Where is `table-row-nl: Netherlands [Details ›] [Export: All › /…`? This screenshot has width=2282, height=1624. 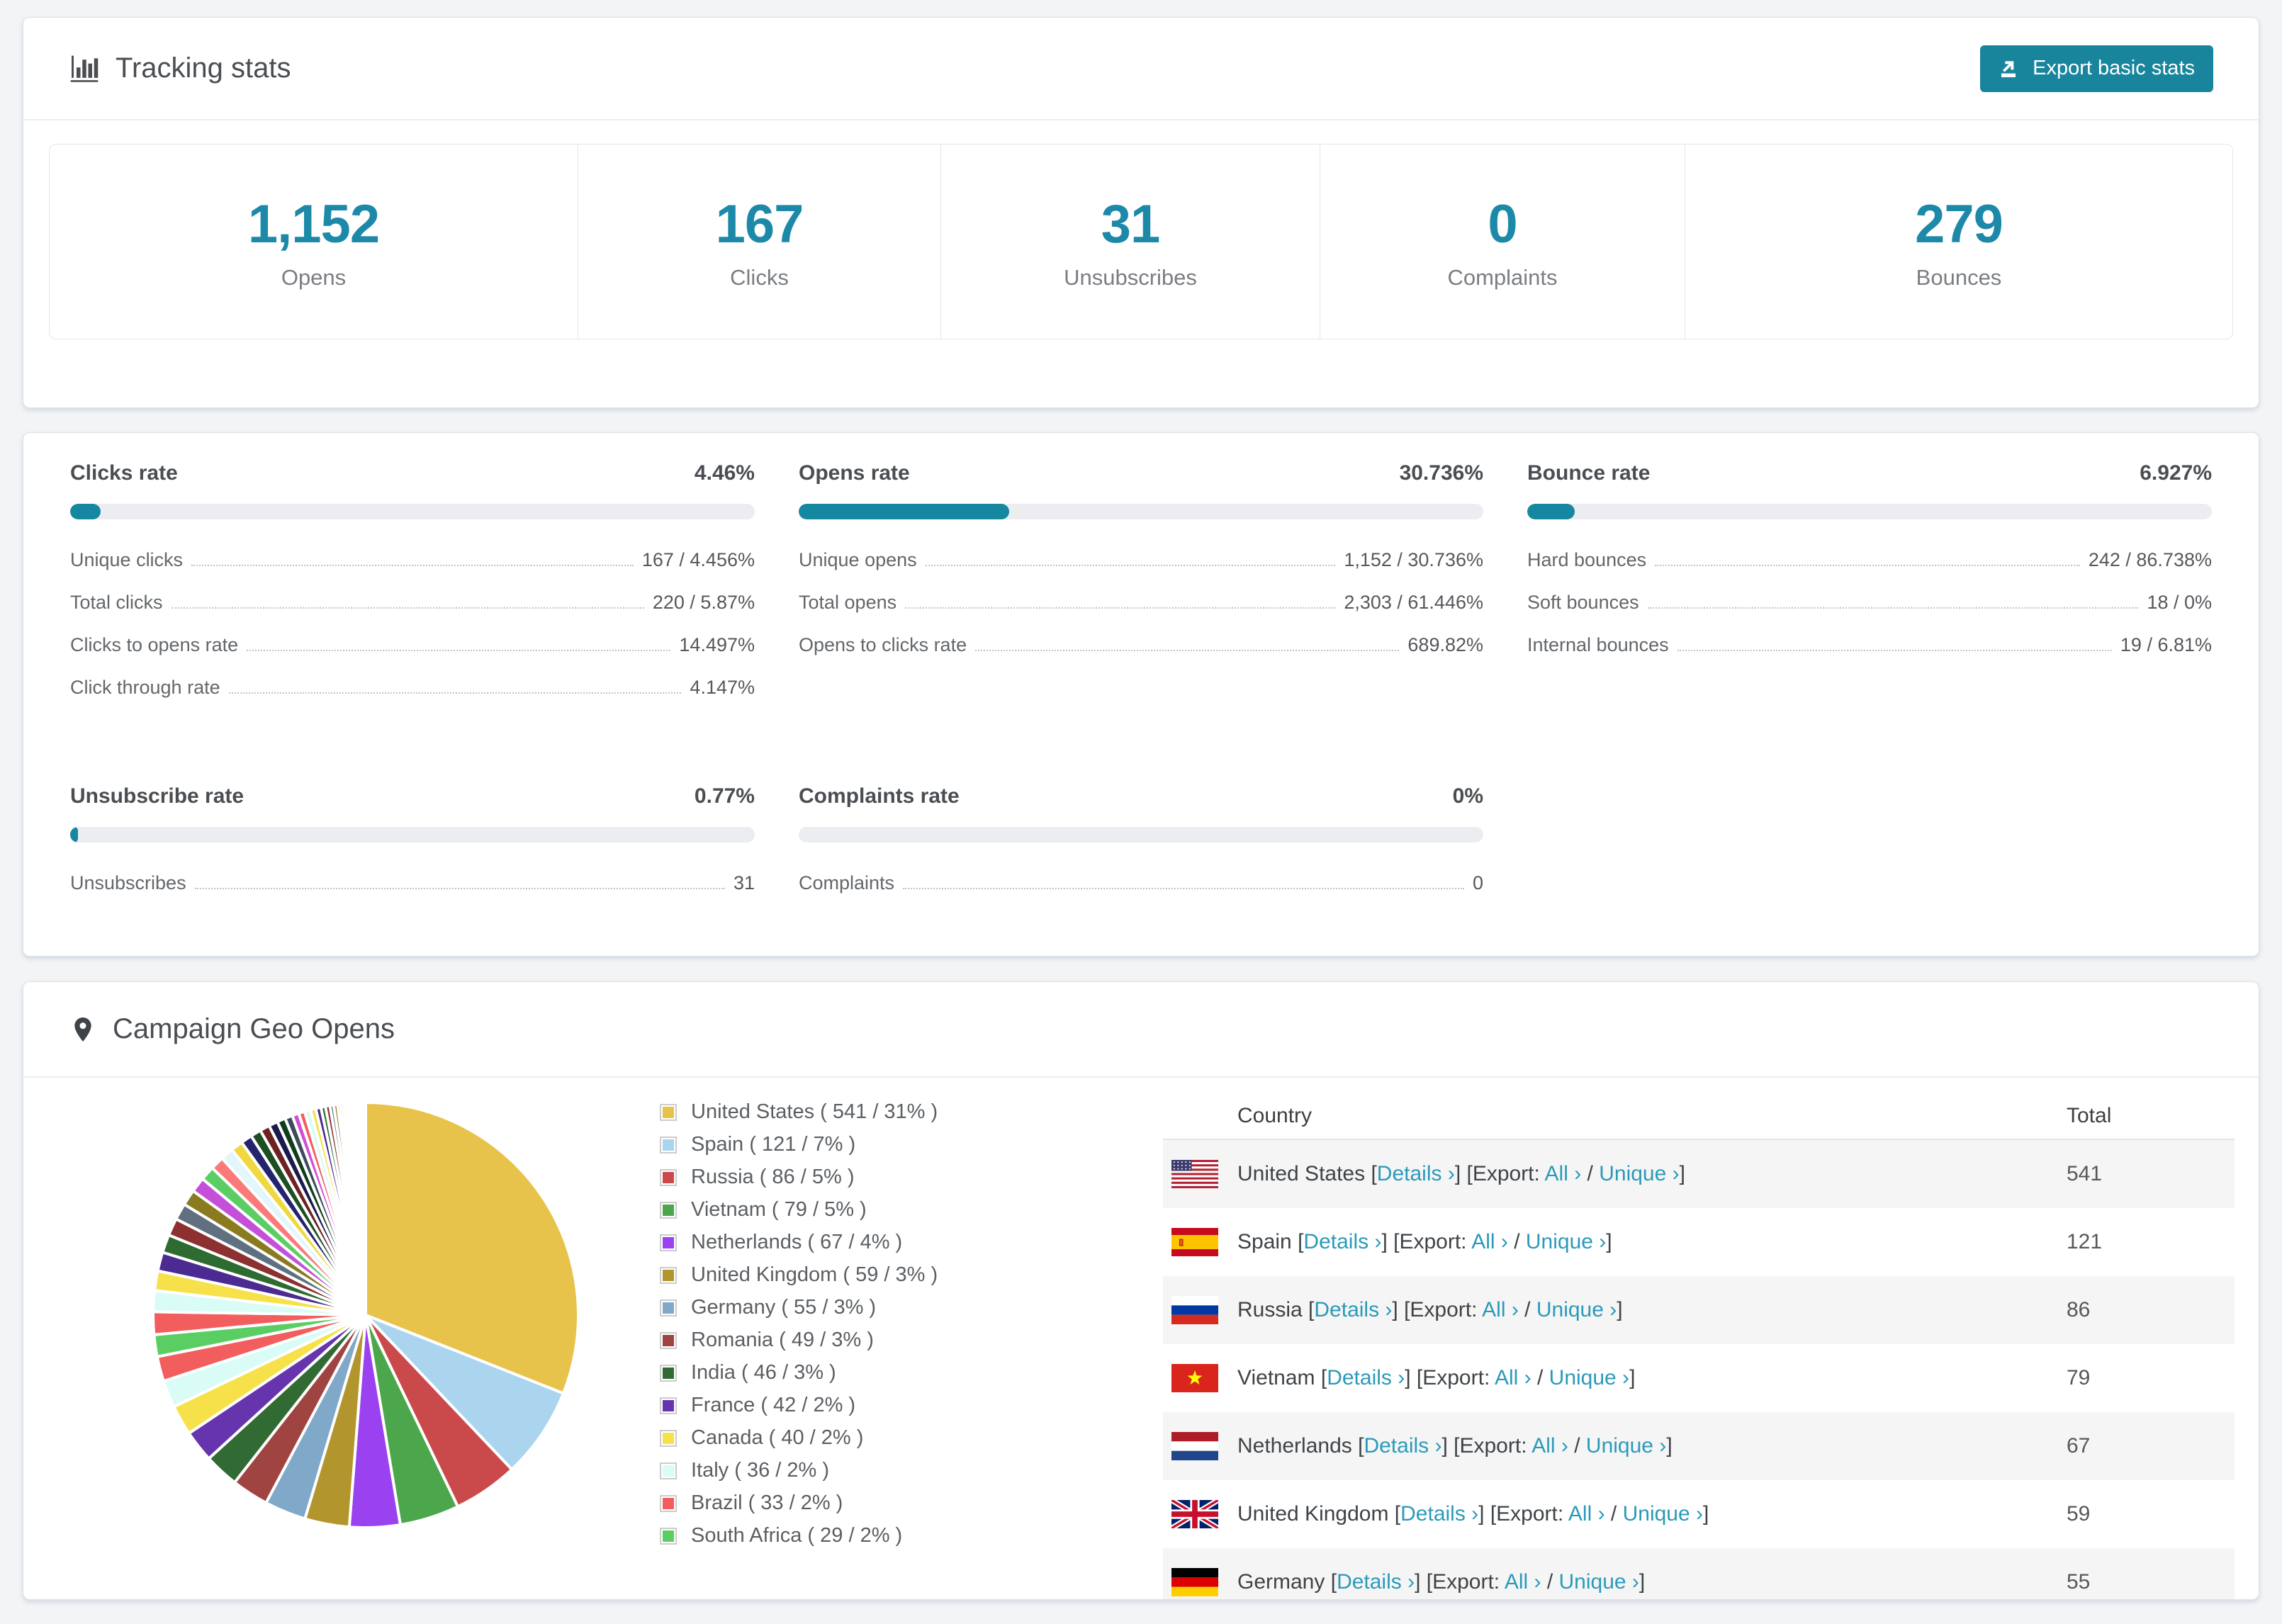 table-row-nl: Netherlands [Details ›] [Export: All › /… is located at coordinates (1699, 1446).